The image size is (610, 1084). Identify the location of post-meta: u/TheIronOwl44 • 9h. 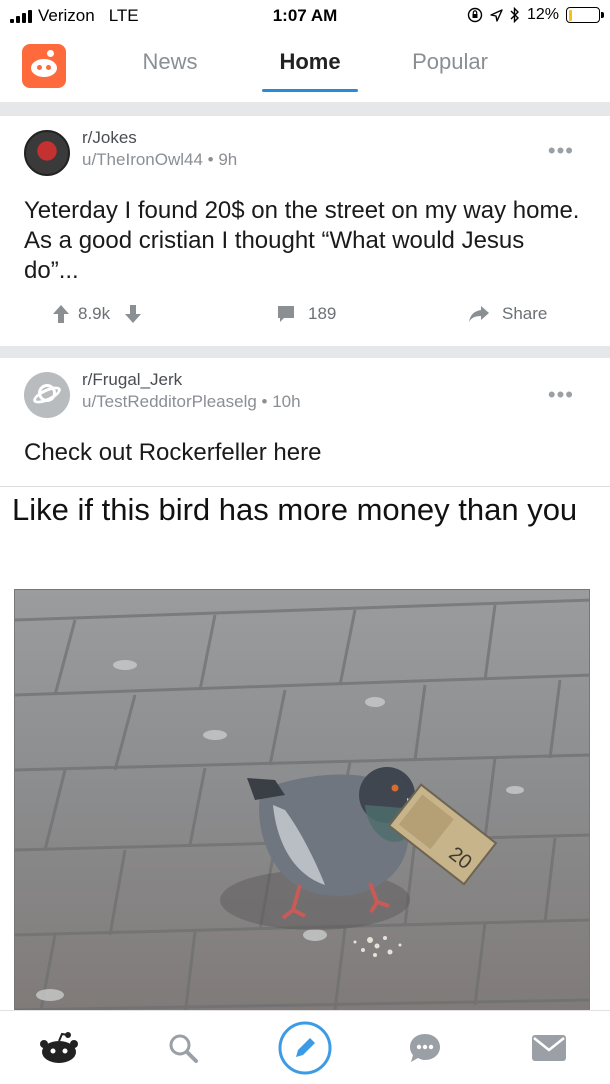
(159, 160).